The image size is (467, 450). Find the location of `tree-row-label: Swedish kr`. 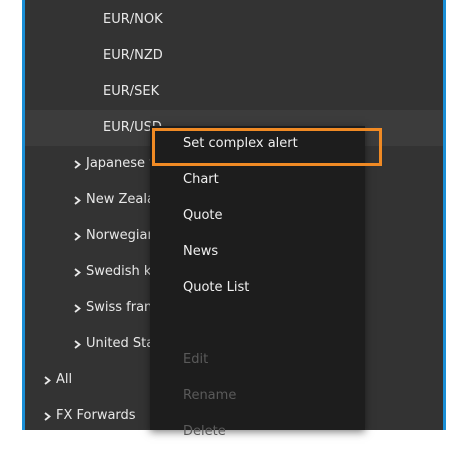

tree-row-label: Swedish kr is located at coordinates (121, 271).